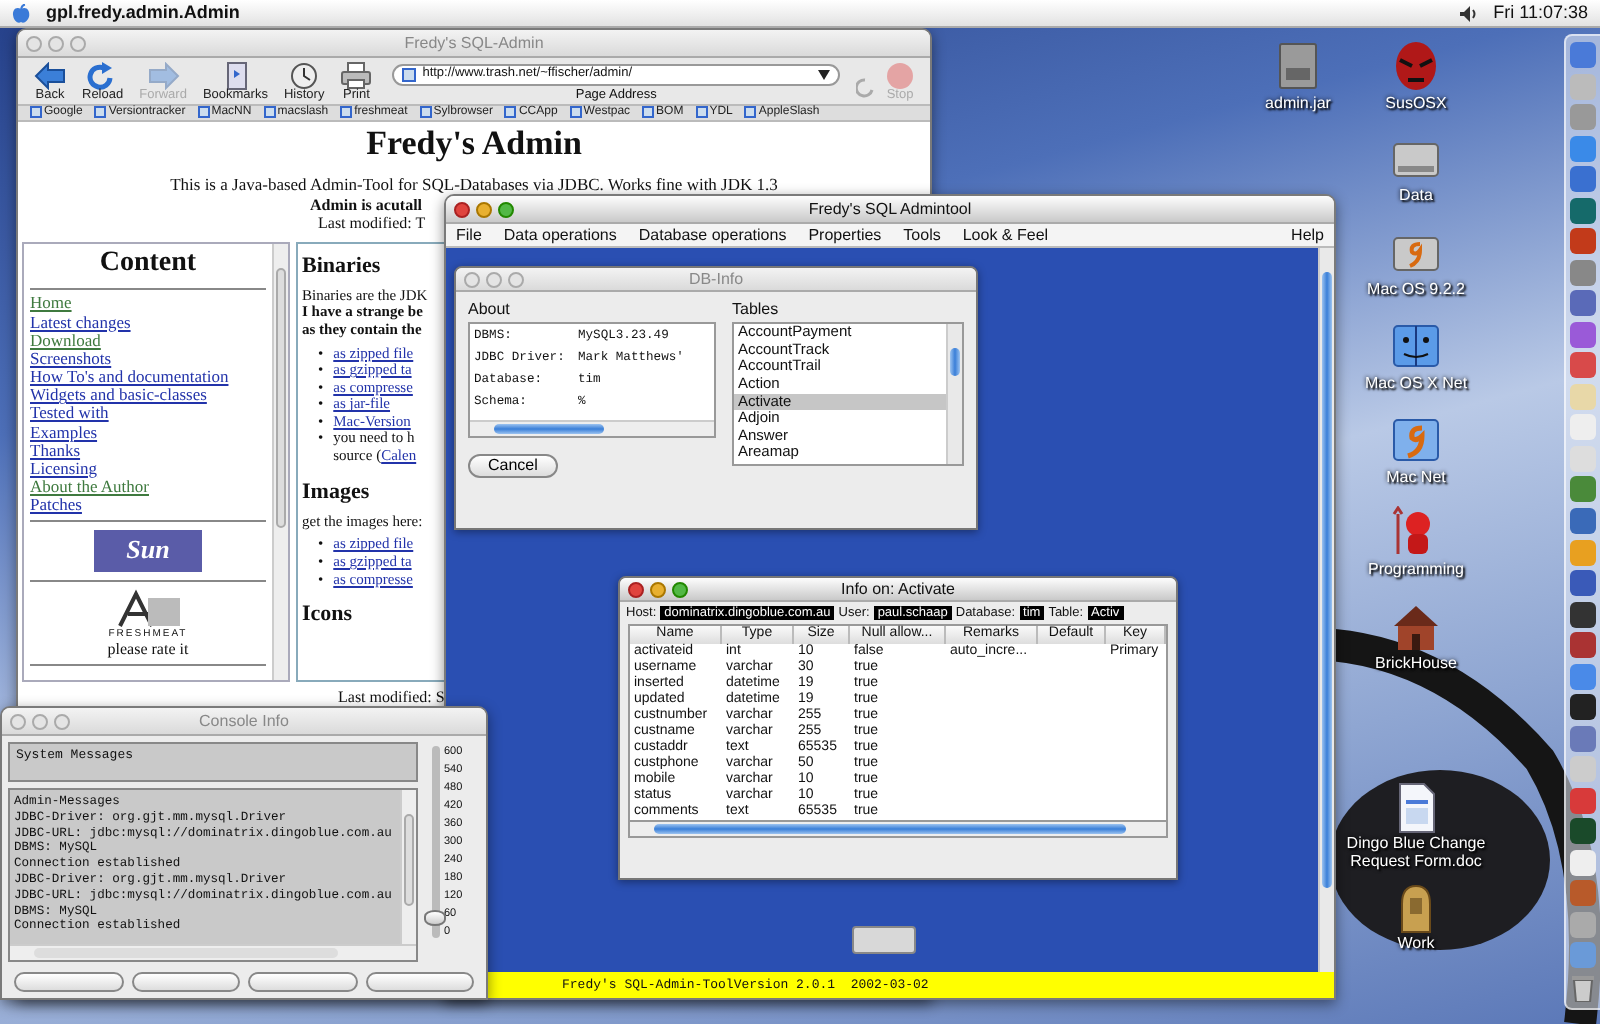 The width and height of the screenshot is (1600, 1024). What do you see at coordinates (884, 940) in the screenshot?
I see `minimized-window-icon` at bounding box center [884, 940].